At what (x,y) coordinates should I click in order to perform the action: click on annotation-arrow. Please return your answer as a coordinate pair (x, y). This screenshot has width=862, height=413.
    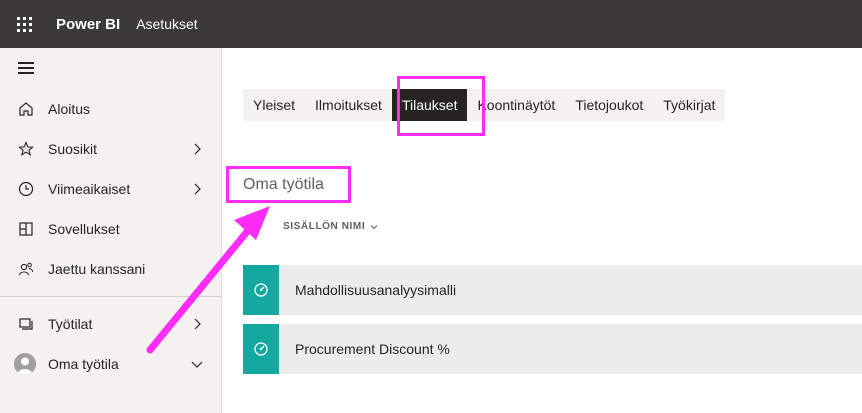
    Looking at the image, I should click on (208, 280).